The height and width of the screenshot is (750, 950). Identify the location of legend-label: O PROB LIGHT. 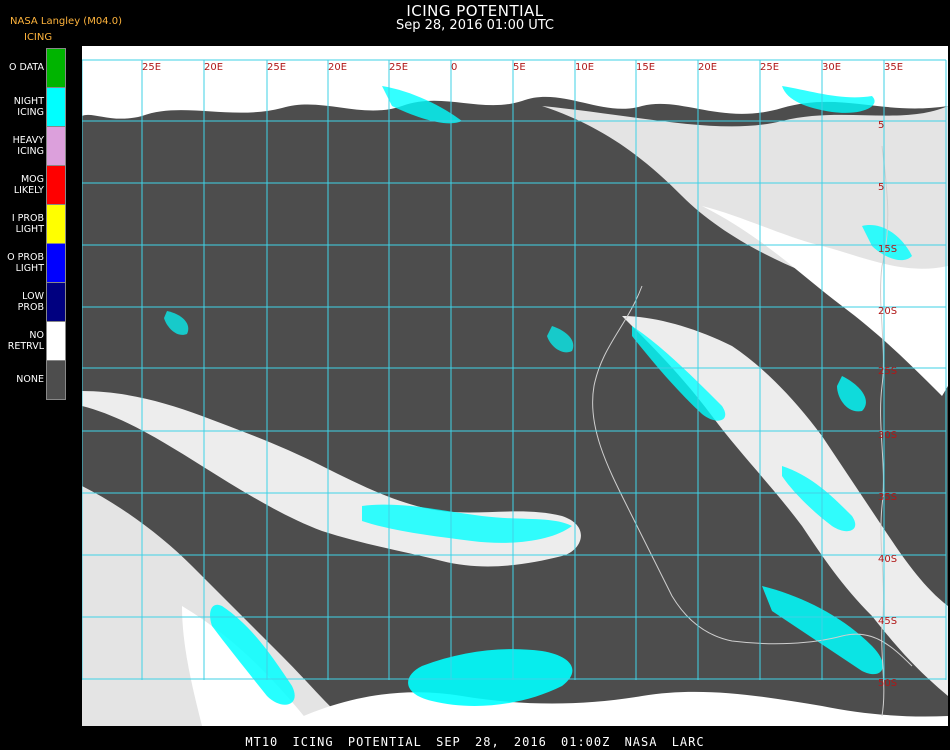
(25, 262).